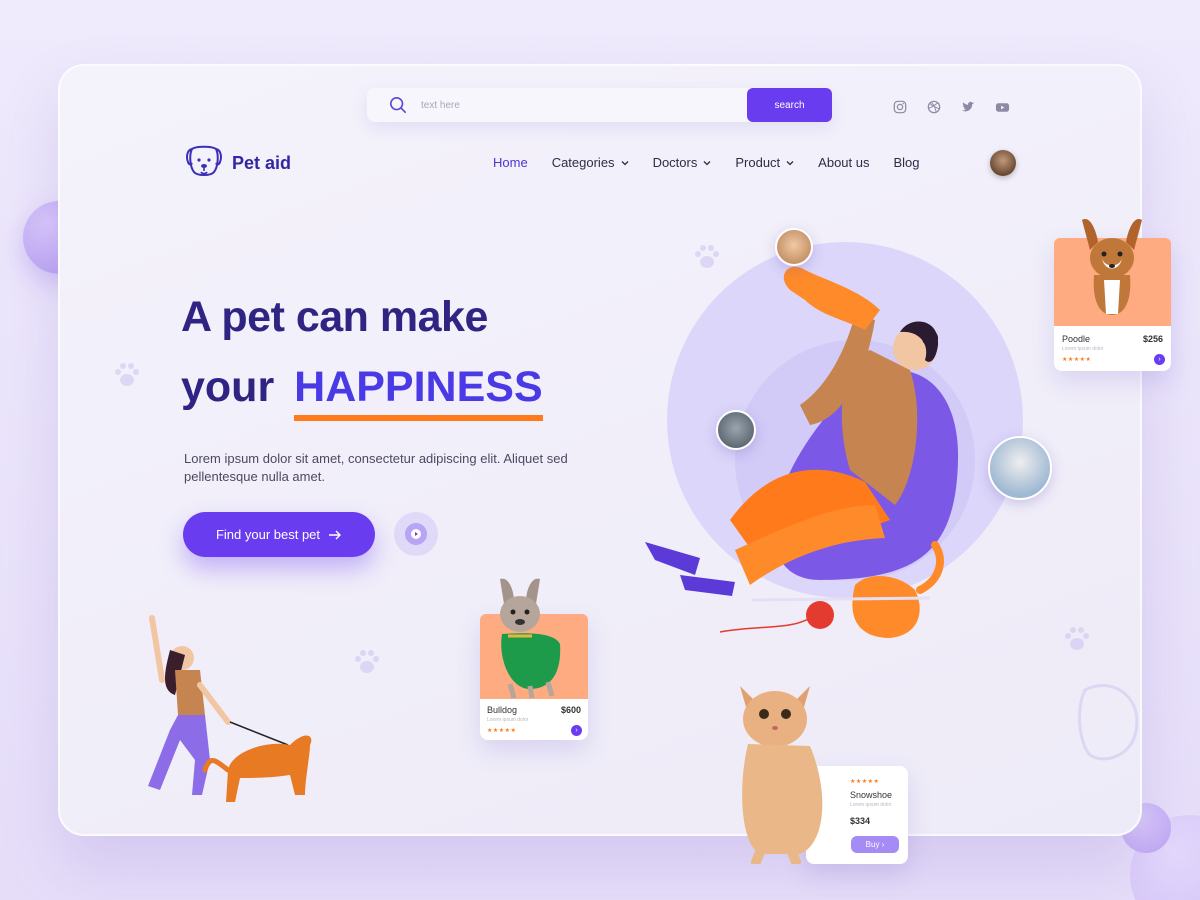  Describe the element at coordinates (871, 795) in the screenshot. I see `pet-card-name: Snowshoe` at that location.